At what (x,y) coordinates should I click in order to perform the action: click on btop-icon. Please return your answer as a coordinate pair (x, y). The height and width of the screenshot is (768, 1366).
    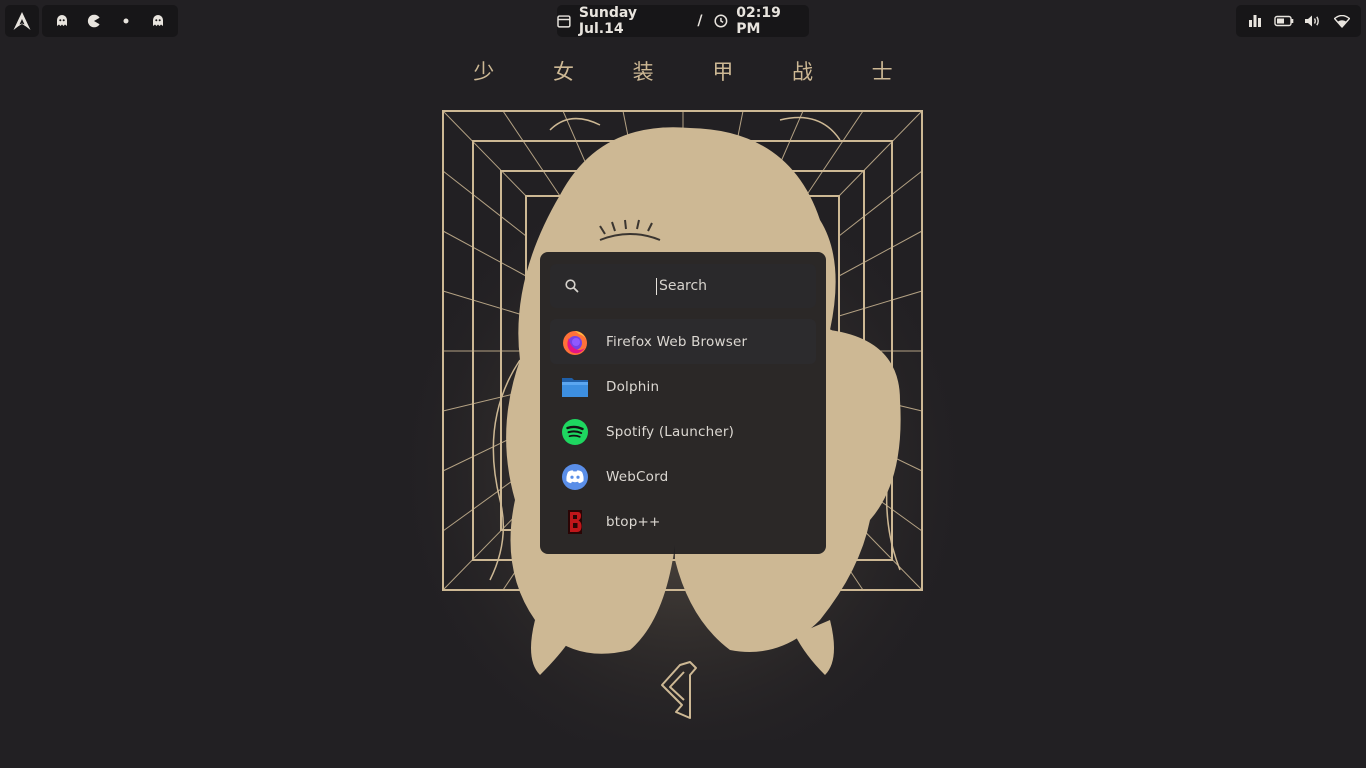
    Looking at the image, I should click on (575, 522).